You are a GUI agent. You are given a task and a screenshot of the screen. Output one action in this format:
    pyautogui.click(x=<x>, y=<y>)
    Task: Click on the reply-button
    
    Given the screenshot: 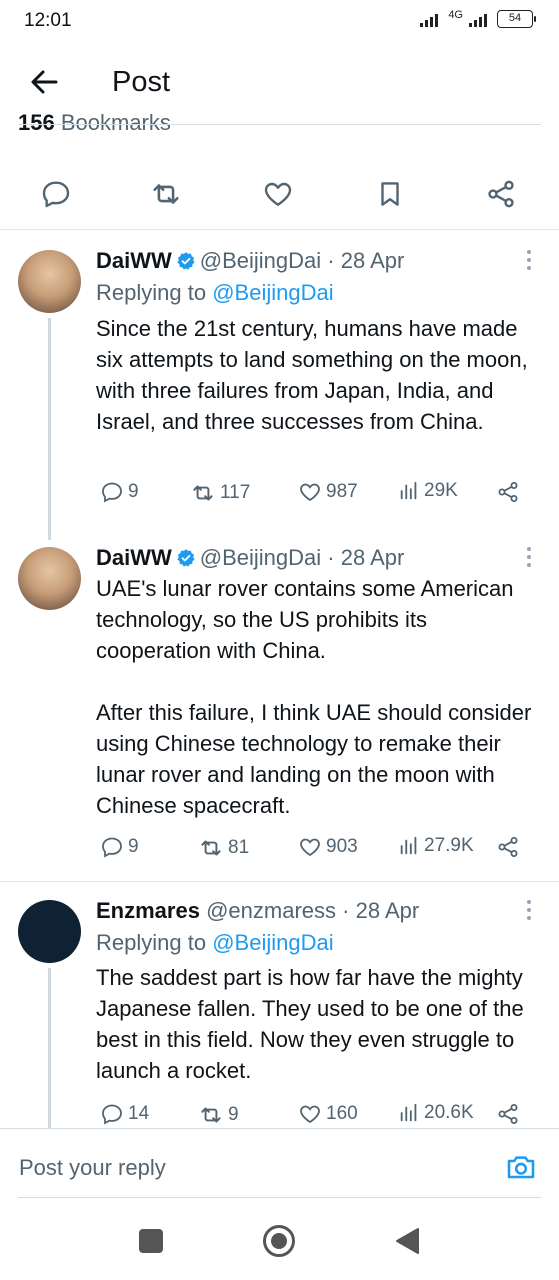 What is the action you would take?
    pyautogui.click(x=56, y=194)
    